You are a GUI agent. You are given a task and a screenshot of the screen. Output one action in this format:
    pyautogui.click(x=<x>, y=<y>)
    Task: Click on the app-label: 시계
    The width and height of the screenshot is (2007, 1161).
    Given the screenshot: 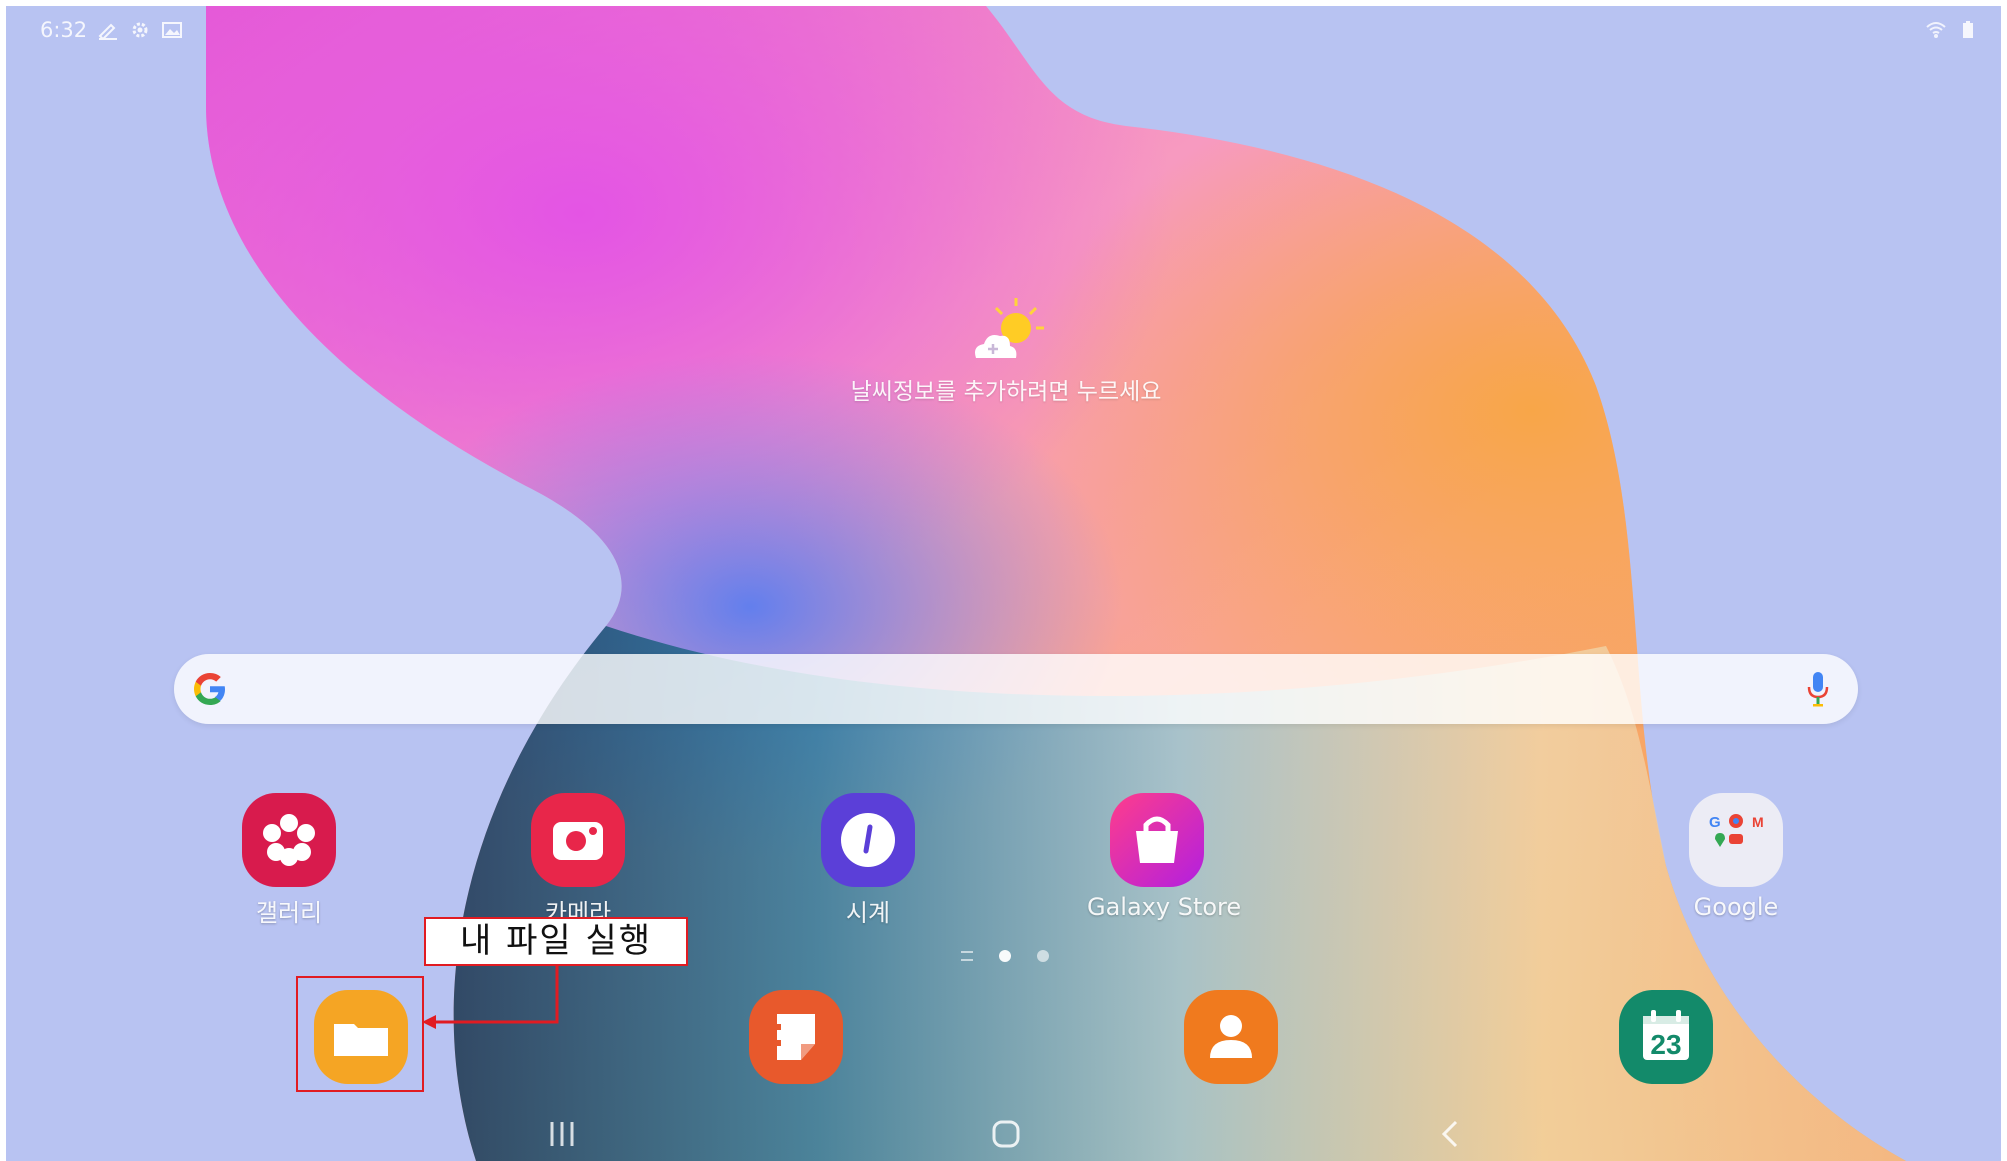 What is the action you would take?
    pyautogui.click(x=868, y=913)
    